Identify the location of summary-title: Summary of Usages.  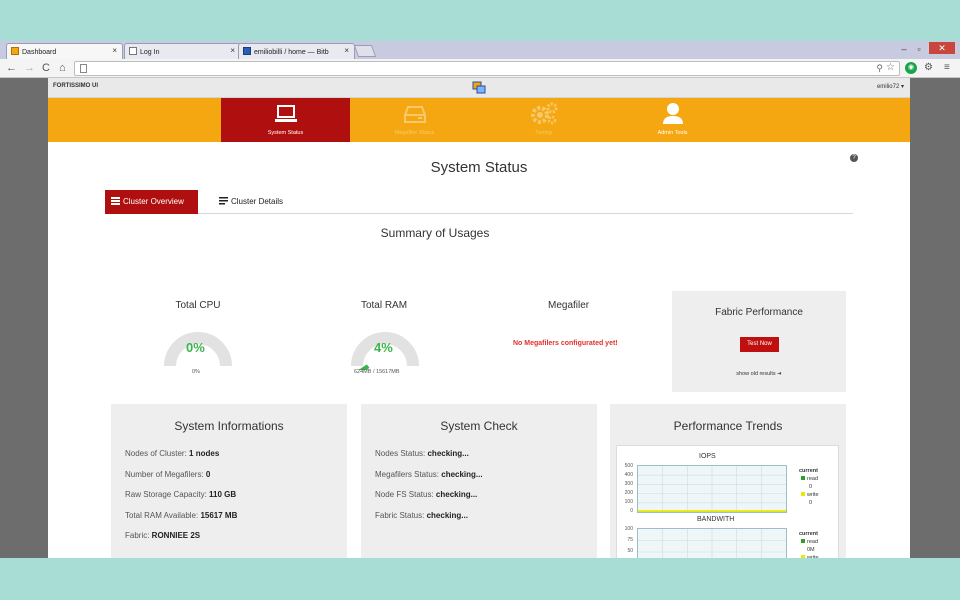
(435, 233).